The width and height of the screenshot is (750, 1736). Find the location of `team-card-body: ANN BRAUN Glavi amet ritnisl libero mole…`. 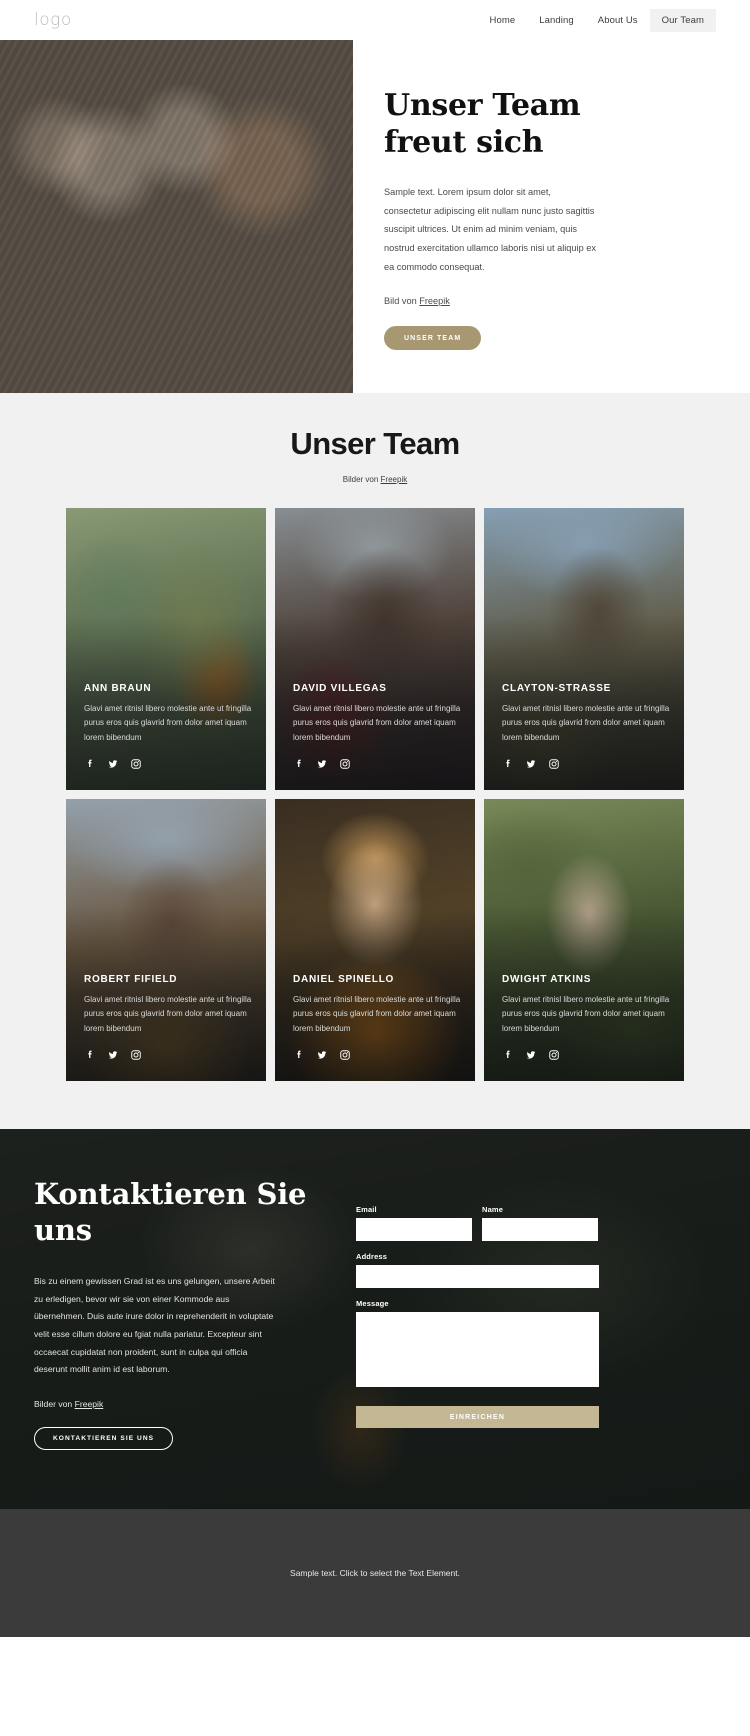

team-card-body: ANN BRAUN Glavi amet ritnisl libero mole… is located at coordinates (168, 726).